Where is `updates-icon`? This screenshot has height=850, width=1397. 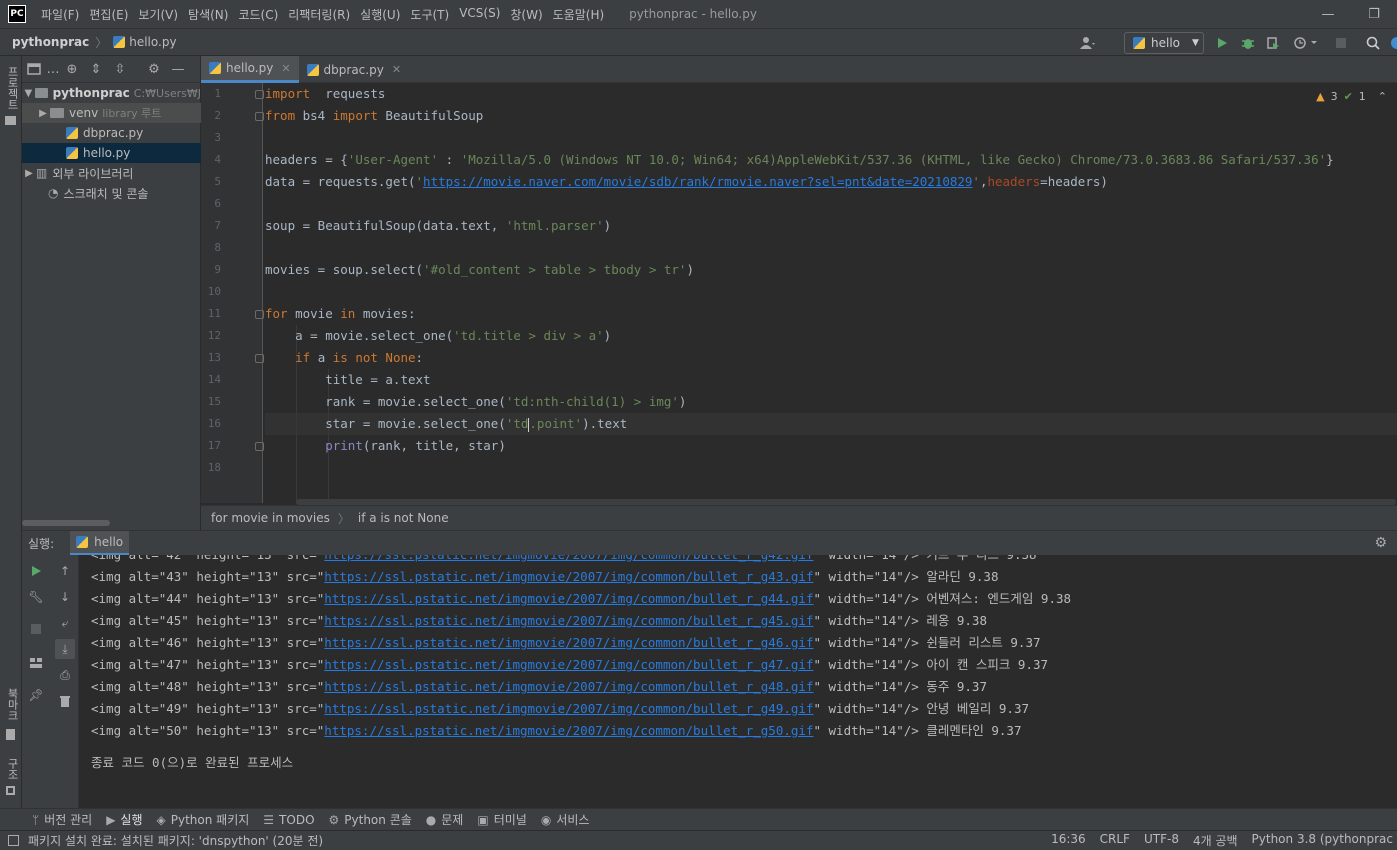
updates-icon is located at coordinates (1392, 43).